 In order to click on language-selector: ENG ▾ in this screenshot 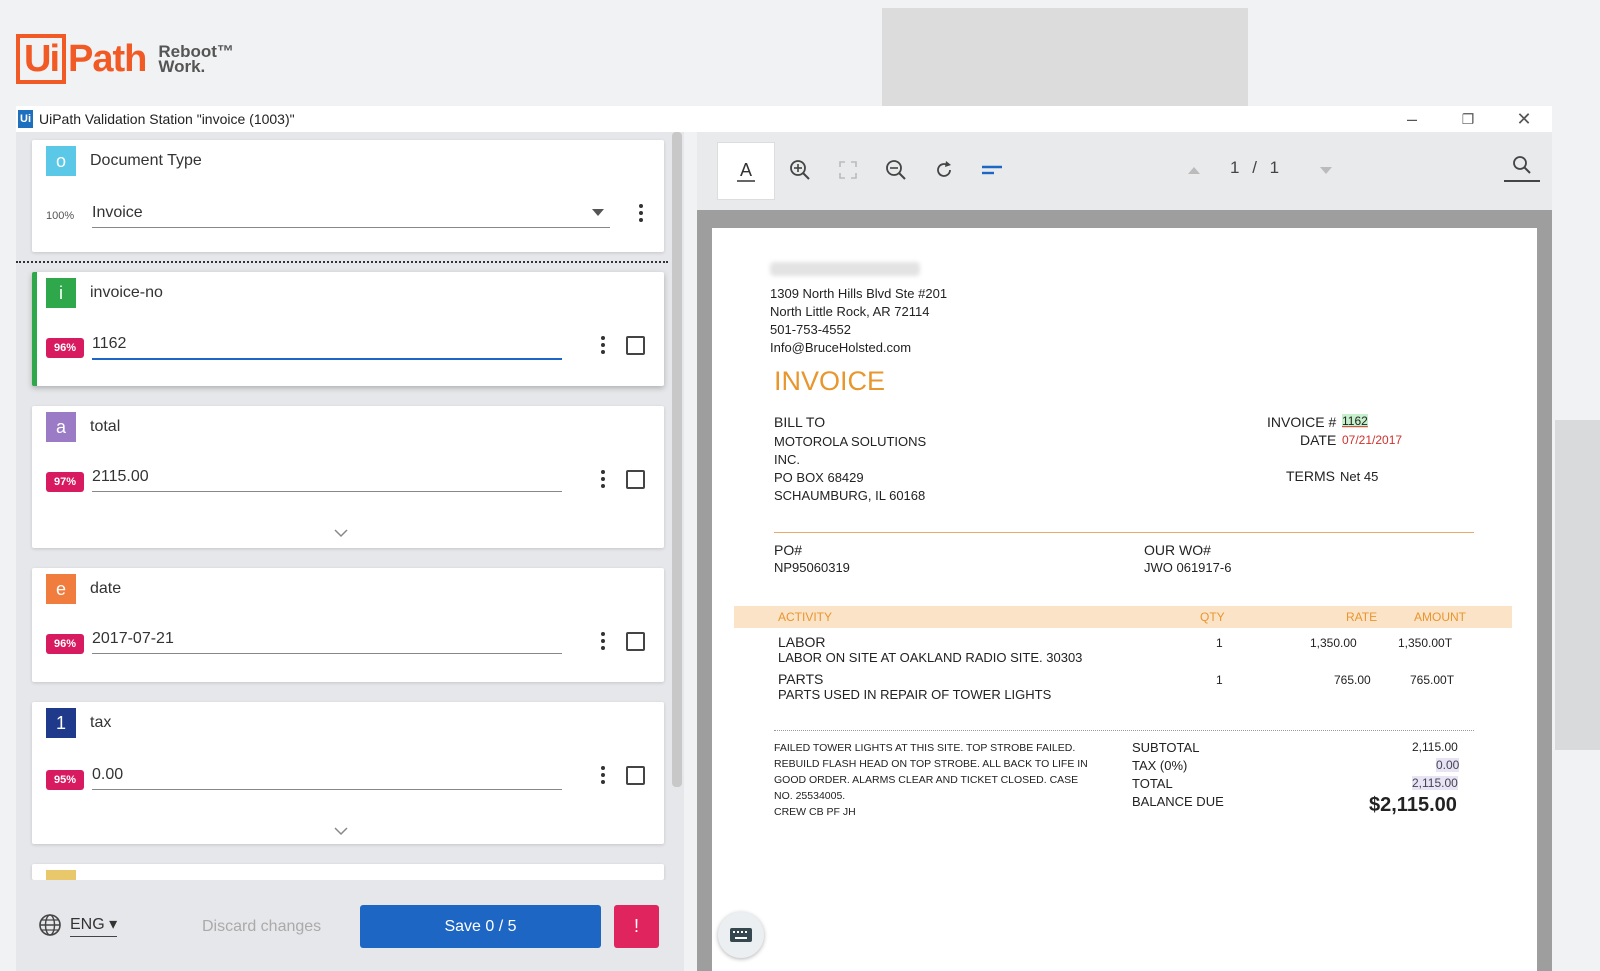, I will do `click(78, 925)`.